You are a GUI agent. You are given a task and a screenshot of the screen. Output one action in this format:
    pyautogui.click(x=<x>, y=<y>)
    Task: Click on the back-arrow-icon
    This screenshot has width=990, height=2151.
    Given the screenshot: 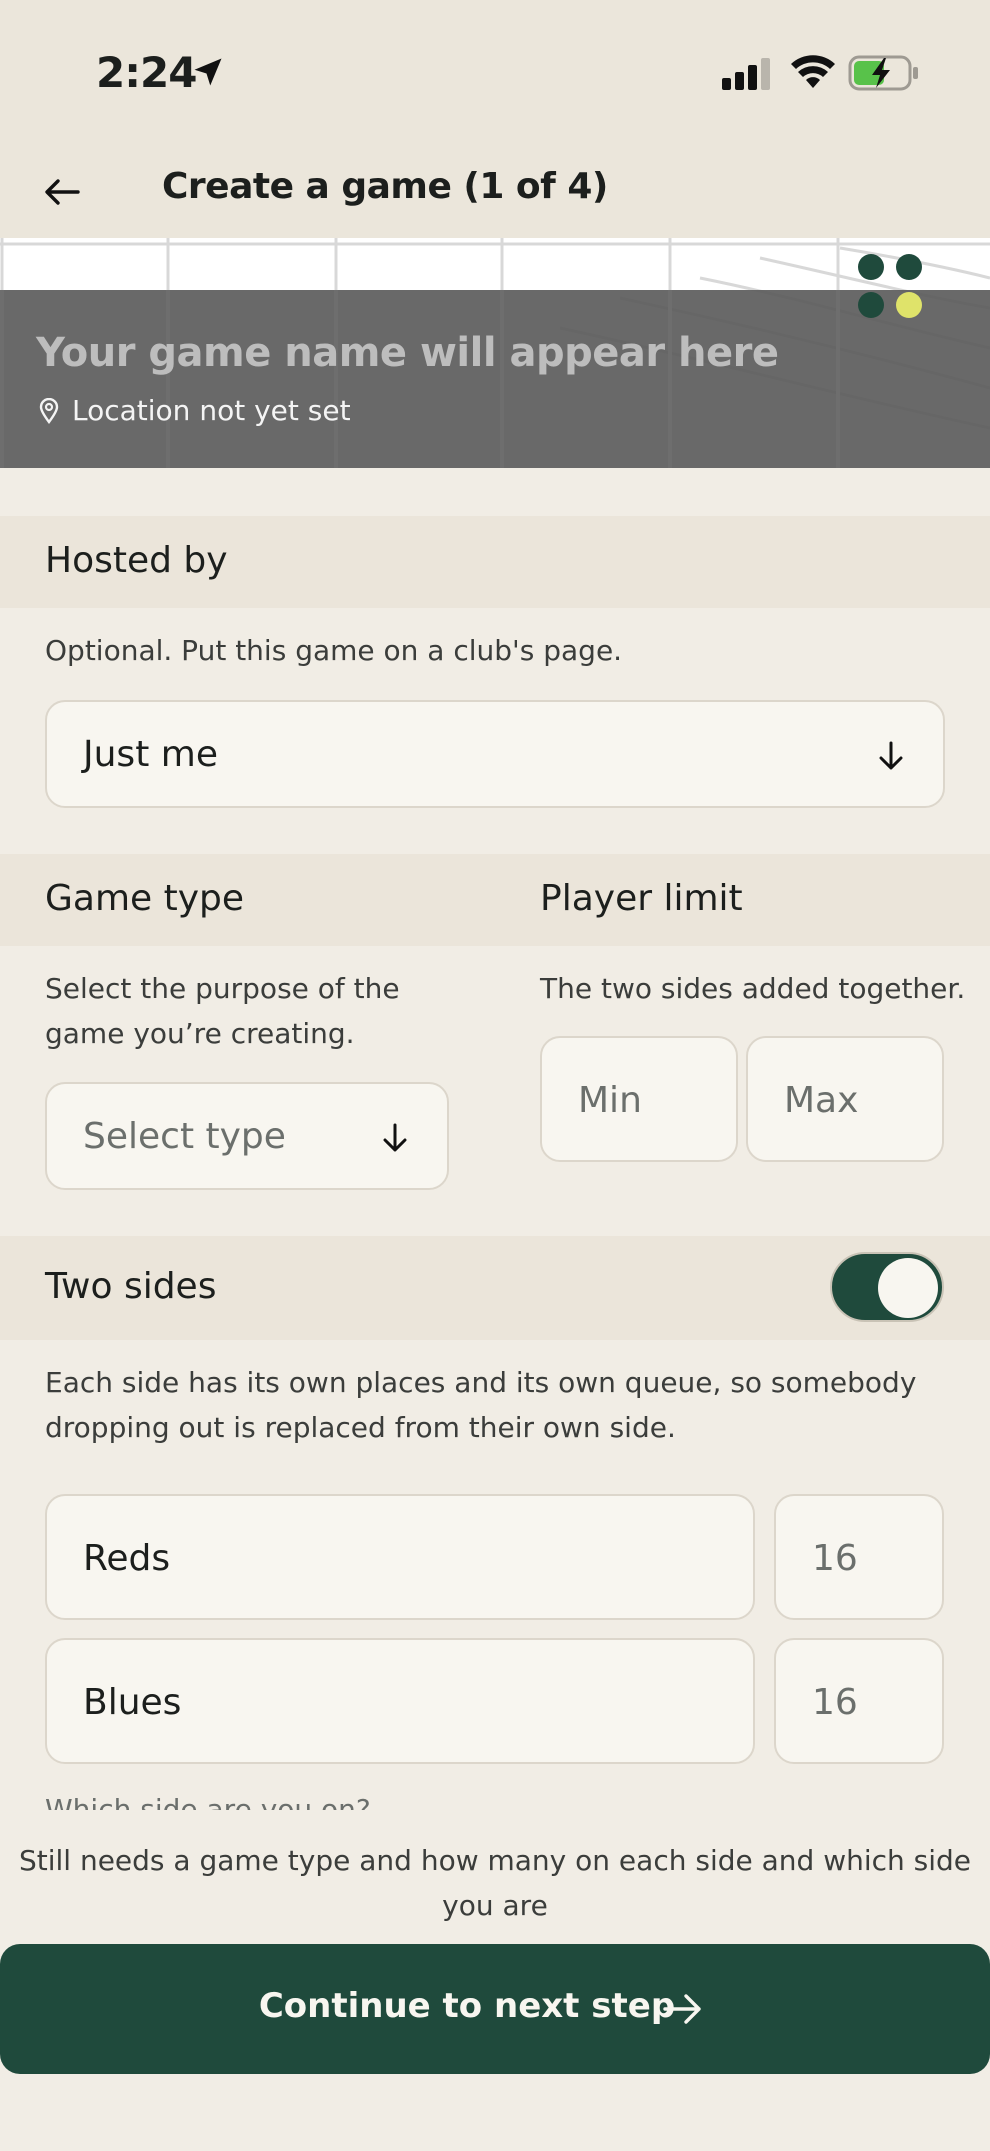 What is the action you would take?
    pyautogui.click(x=62, y=192)
    